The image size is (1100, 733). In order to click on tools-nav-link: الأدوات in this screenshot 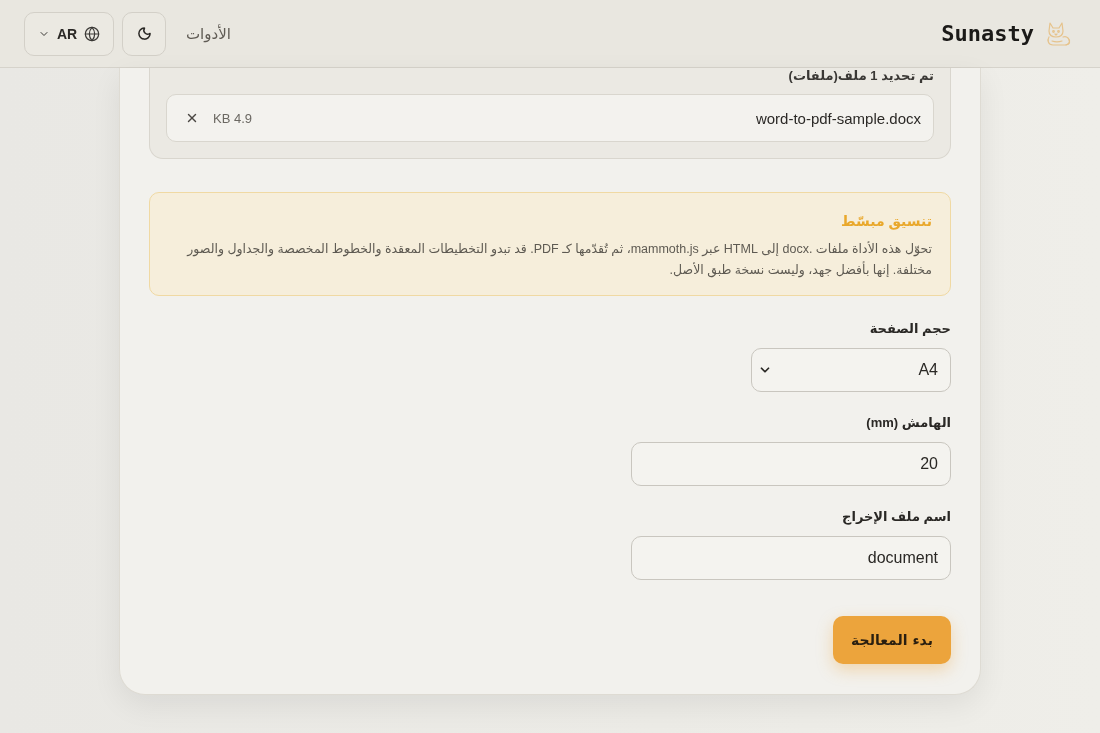, I will do `click(208, 33)`.